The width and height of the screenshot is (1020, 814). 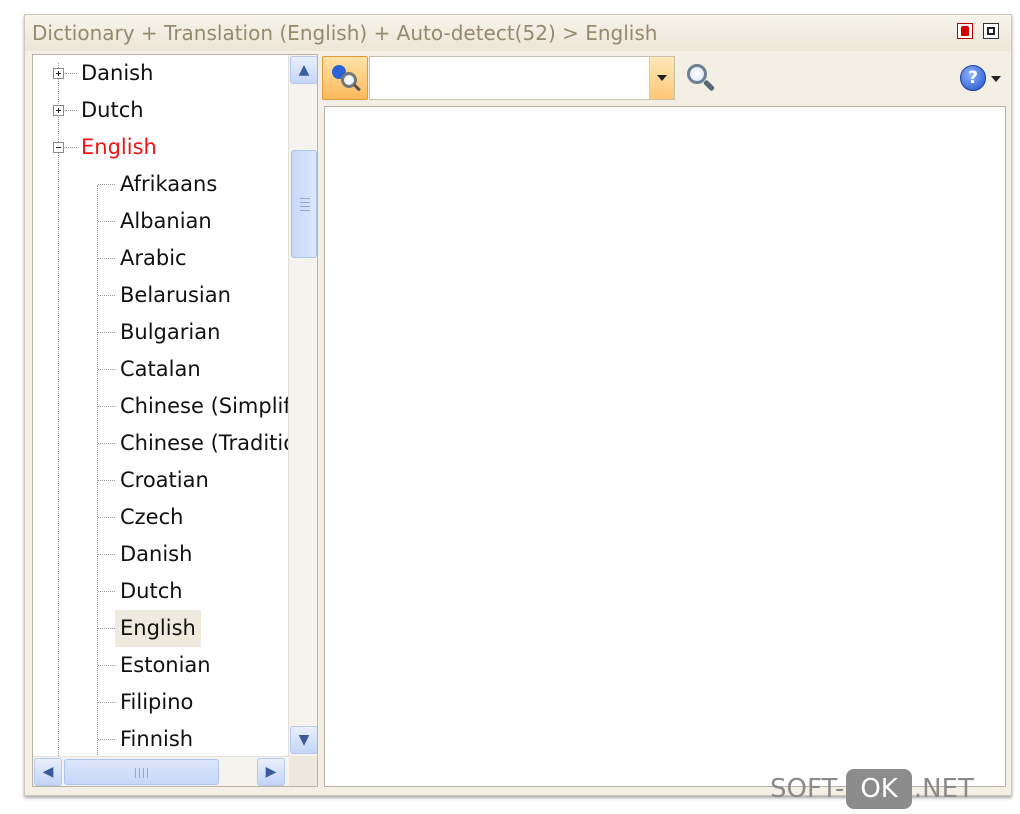 What do you see at coordinates (205, 443) in the screenshot?
I see `tree-item-label: Chinese (Traditio` at bounding box center [205, 443].